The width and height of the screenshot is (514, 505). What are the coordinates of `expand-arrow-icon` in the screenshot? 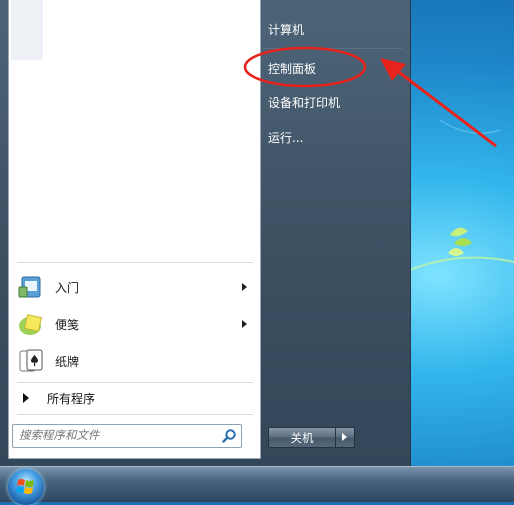 It's located at (26, 398).